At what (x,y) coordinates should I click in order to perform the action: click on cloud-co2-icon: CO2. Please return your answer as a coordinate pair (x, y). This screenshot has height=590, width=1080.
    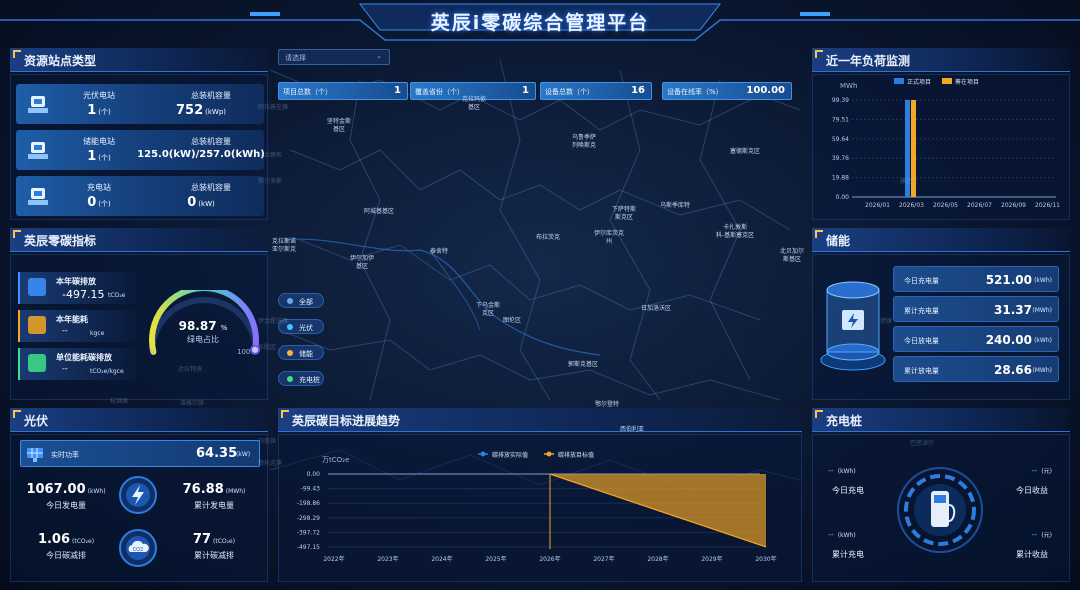
    Looking at the image, I should click on (138, 548).